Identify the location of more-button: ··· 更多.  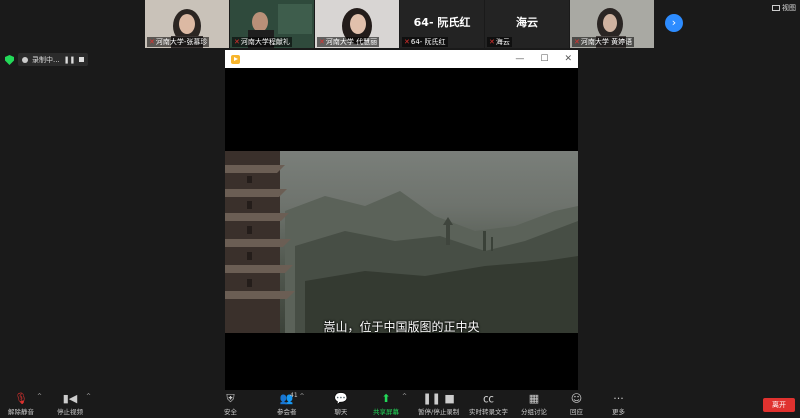
(618, 404).